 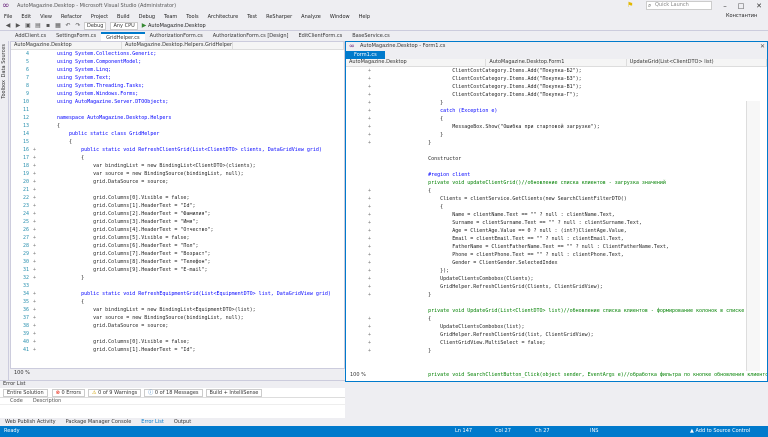 I want to click on close-icon: ✕, so click(x=762, y=46).